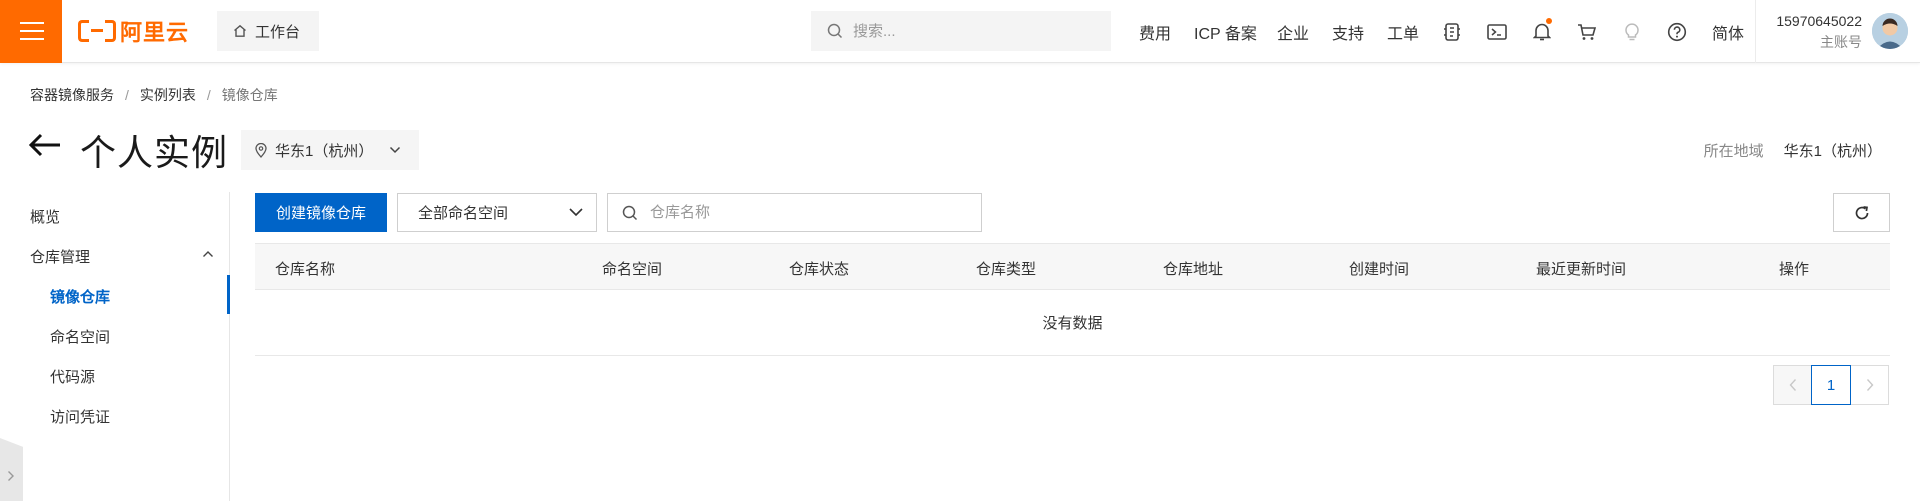 The image size is (1920, 501). What do you see at coordinates (1348, 32) in the screenshot?
I see `nav-link-support: 支持` at bounding box center [1348, 32].